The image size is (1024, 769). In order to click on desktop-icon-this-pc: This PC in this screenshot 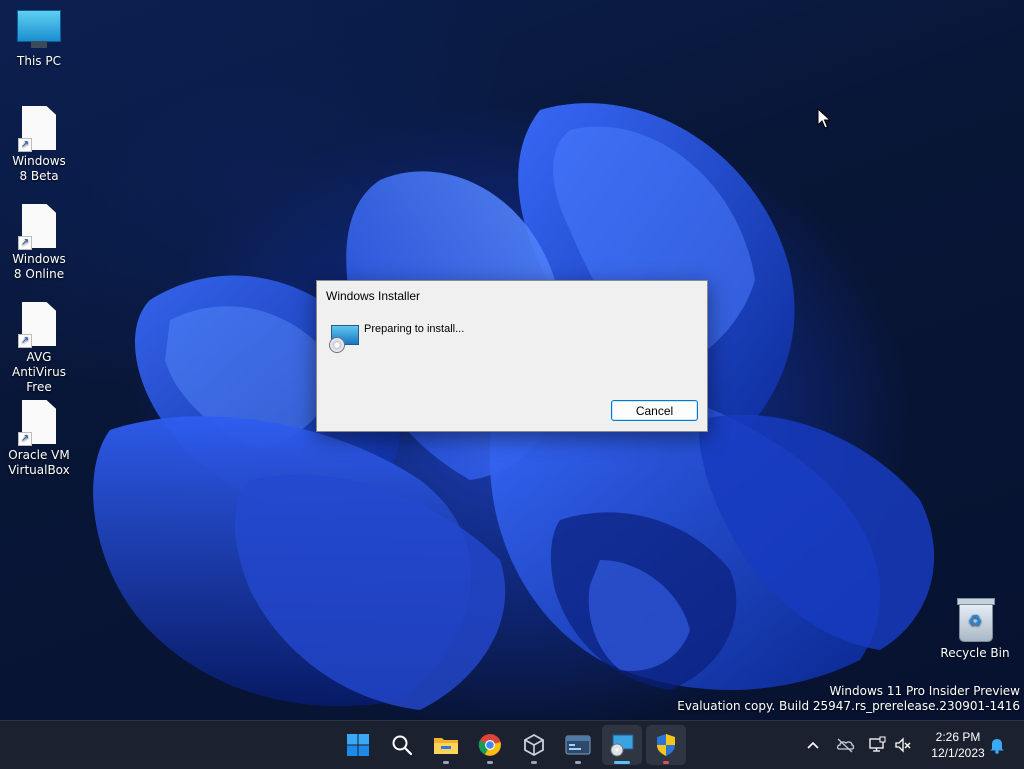, I will do `click(39, 39)`.